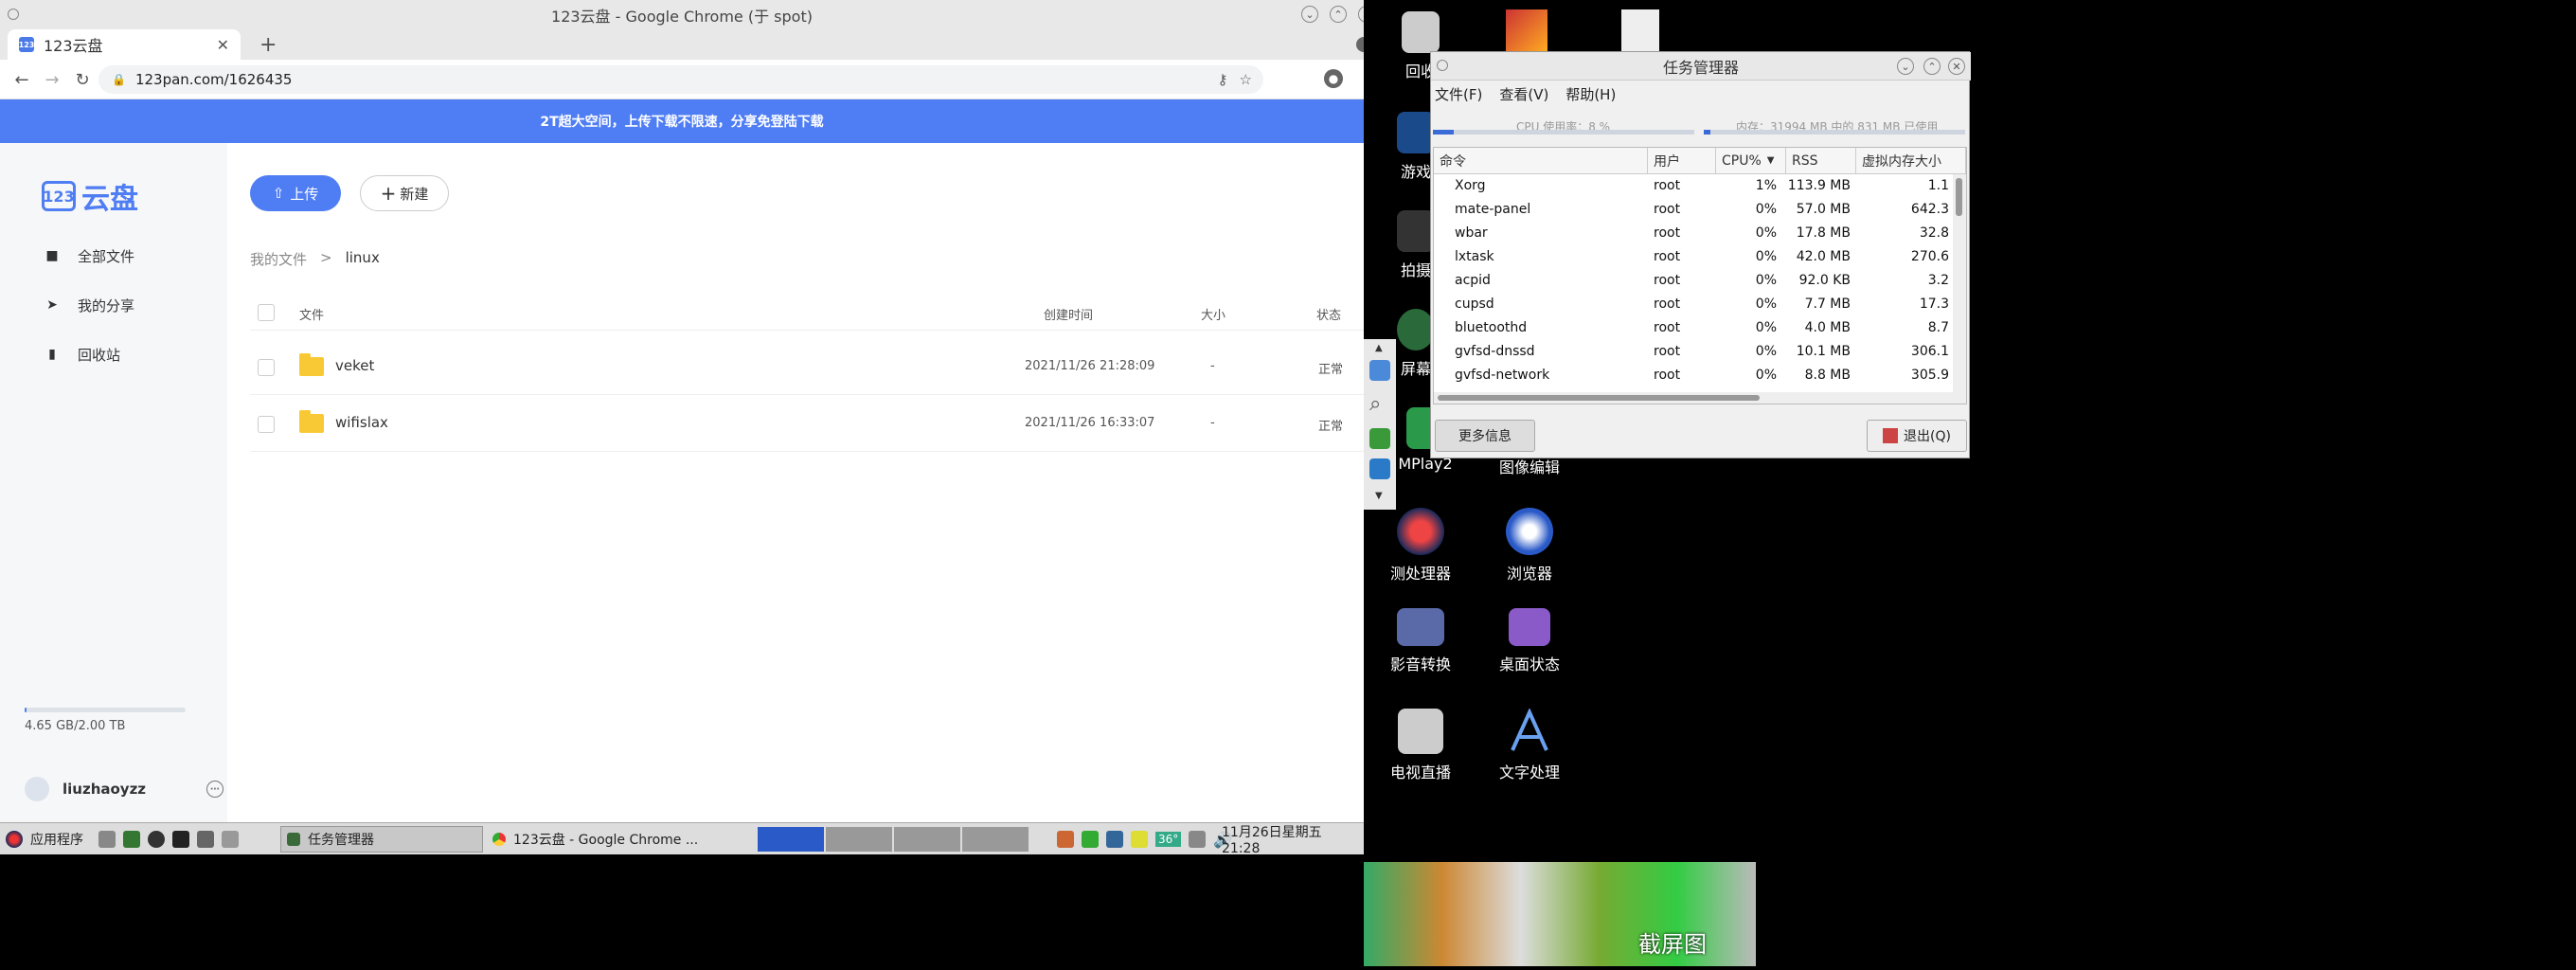  Describe the element at coordinates (1213, 316) in the screenshot. I see `column-size: 大小` at that location.